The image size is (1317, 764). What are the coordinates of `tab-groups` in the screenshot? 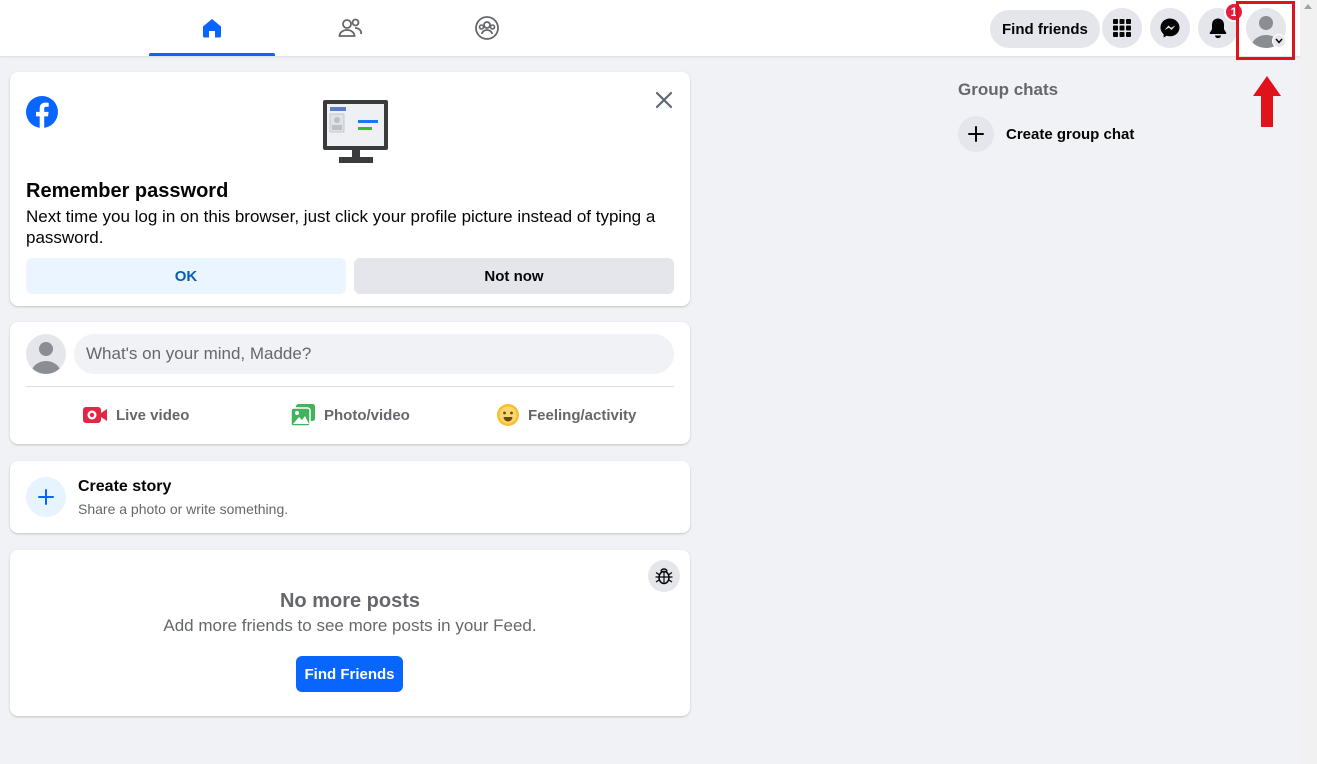 It's located at (487, 28).